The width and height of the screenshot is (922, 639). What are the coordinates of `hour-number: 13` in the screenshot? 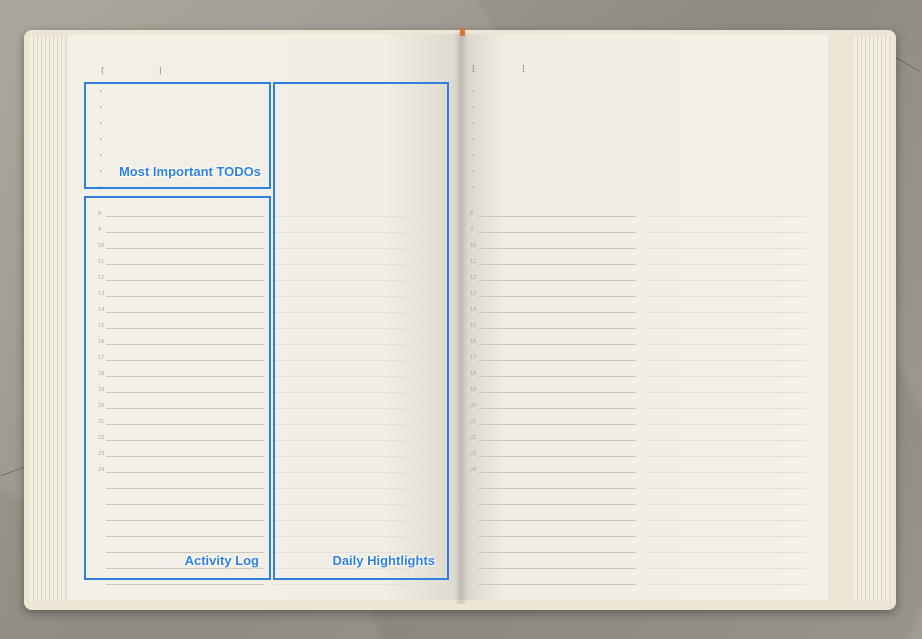 It's located at (473, 294).